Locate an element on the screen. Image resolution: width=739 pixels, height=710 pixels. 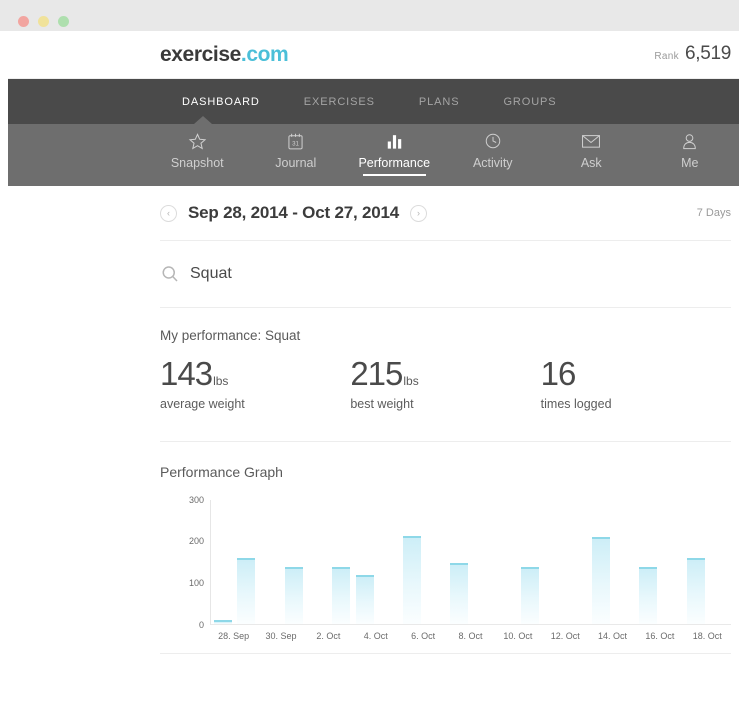
user-icon is located at coordinates (689, 141).